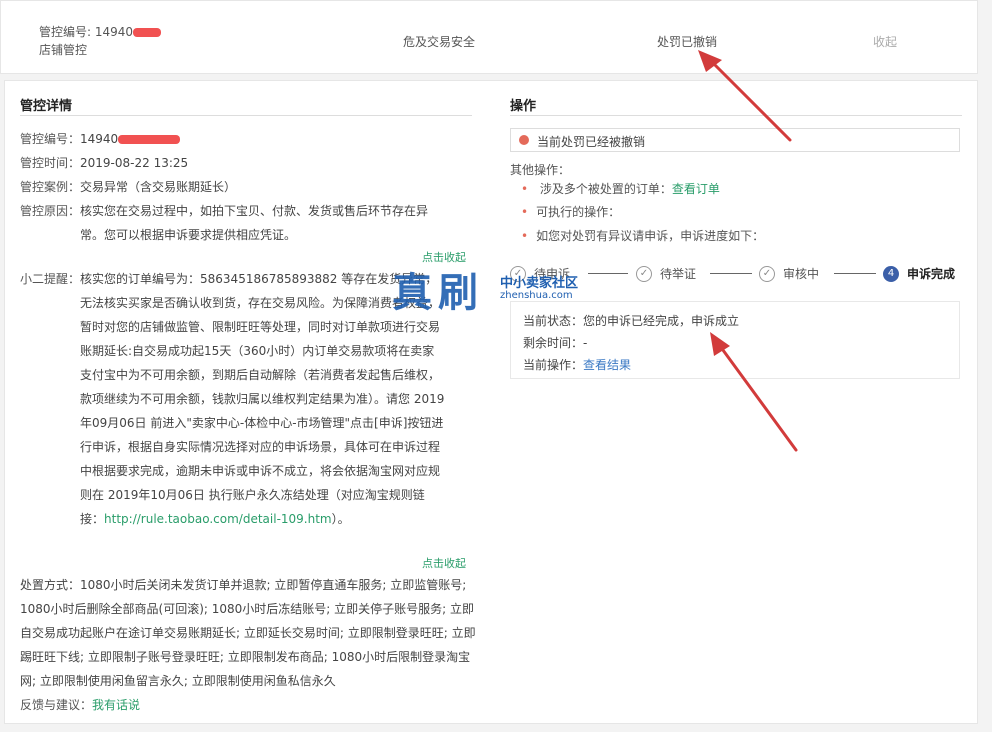 Image resolution: width=992 pixels, height=732 pixels. Describe the element at coordinates (885, 41) in the screenshot. I see `collapse-link: 收起` at that location.